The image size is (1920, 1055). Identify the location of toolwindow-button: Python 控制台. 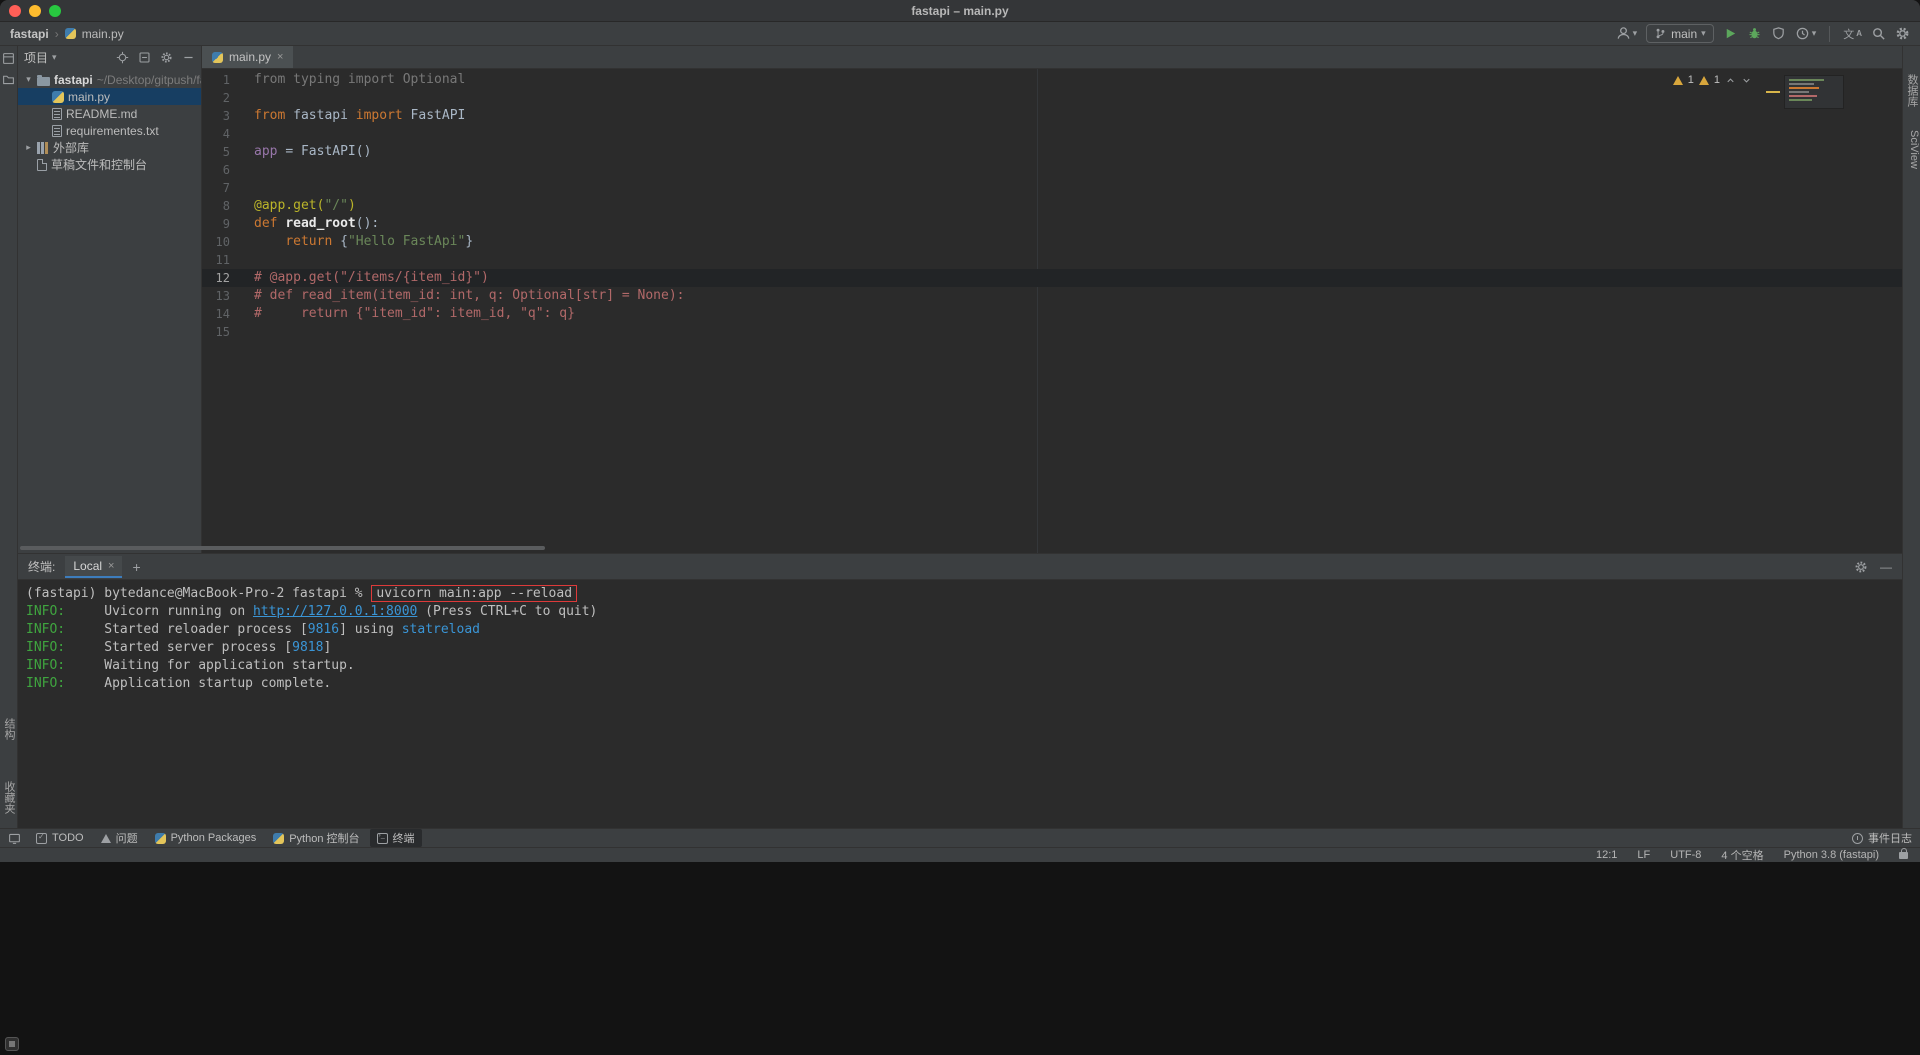
(316, 838).